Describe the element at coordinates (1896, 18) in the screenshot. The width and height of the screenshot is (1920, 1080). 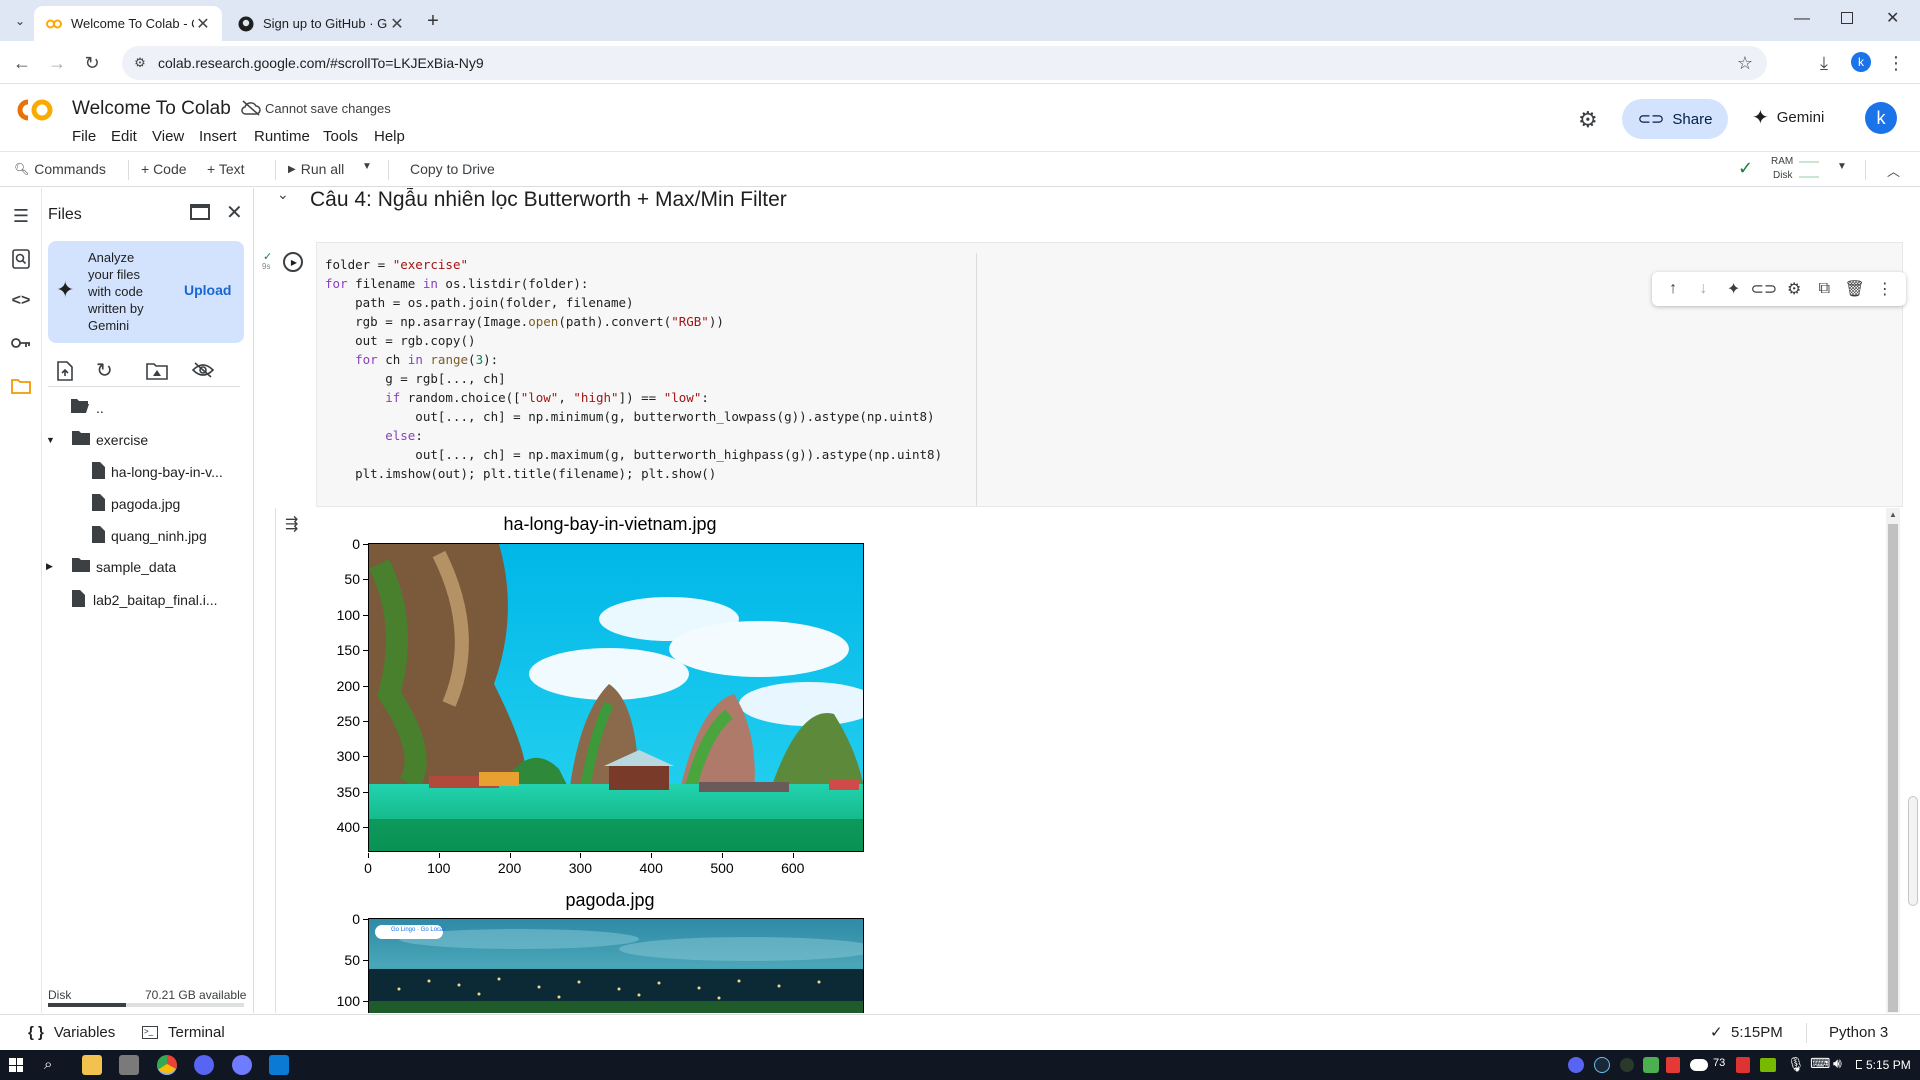
I see `close-window-icon: ✕` at that location.